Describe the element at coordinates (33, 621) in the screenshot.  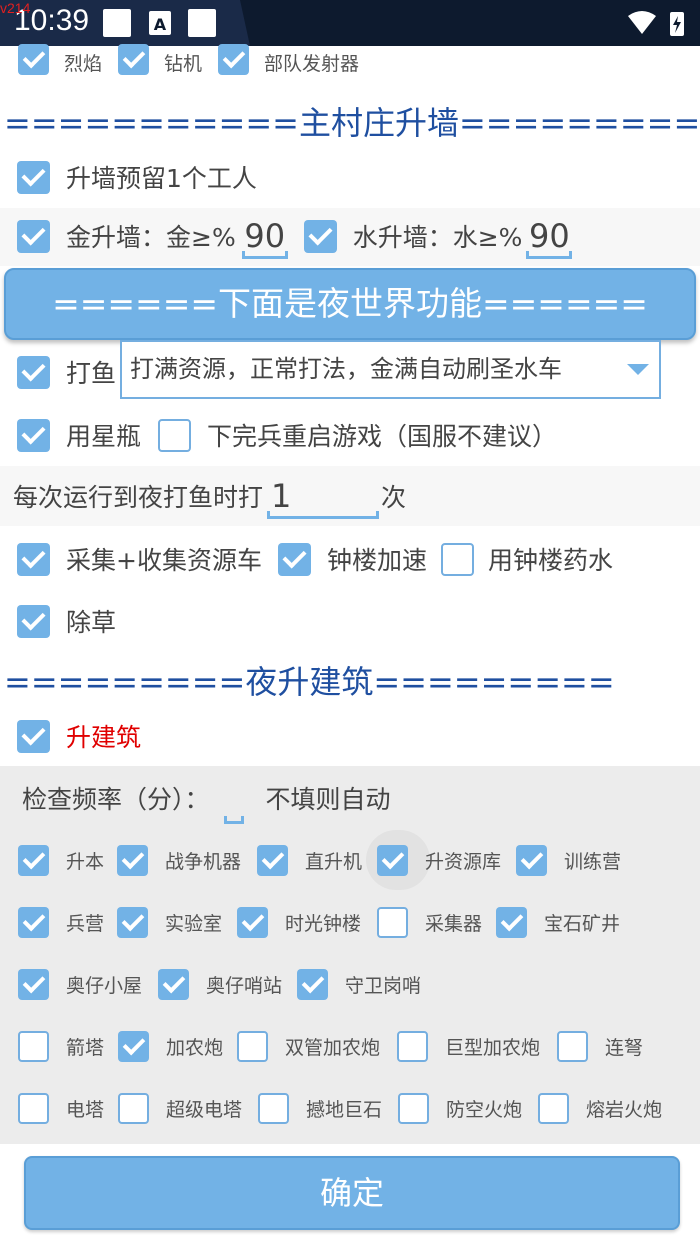
I see `checkbox-weed` at that location.